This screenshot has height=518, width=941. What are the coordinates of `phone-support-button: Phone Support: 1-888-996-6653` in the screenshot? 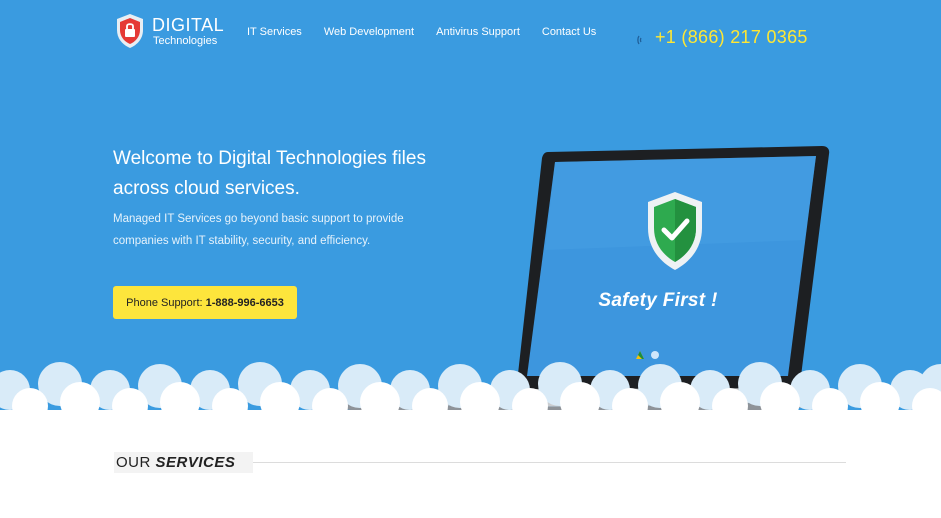 It's located at (205, 302).